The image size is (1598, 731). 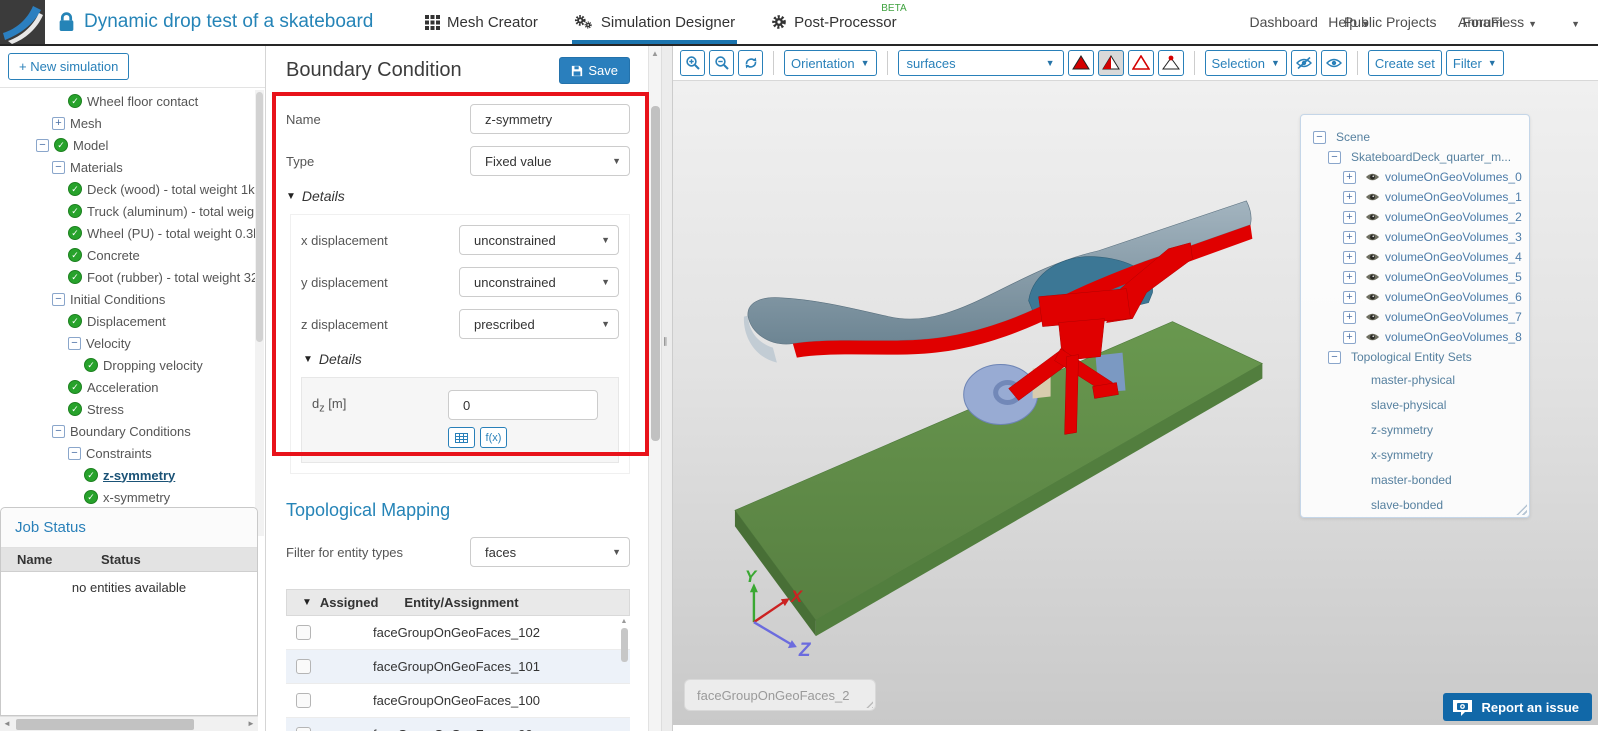 What do you see at coordinates (523, 405) in the screenshot?
I see `dz-input` at bounding box center [523, 405].